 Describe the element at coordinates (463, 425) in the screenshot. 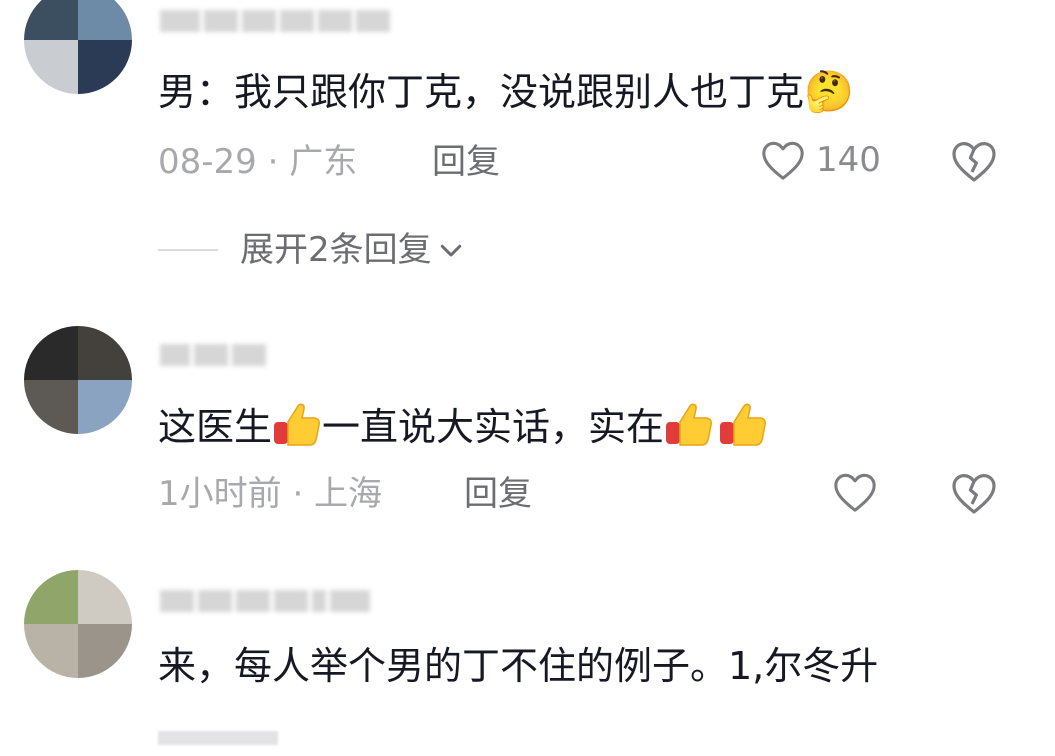

I see `comment-text: 这医生 一直说大实话，实在` at that location.